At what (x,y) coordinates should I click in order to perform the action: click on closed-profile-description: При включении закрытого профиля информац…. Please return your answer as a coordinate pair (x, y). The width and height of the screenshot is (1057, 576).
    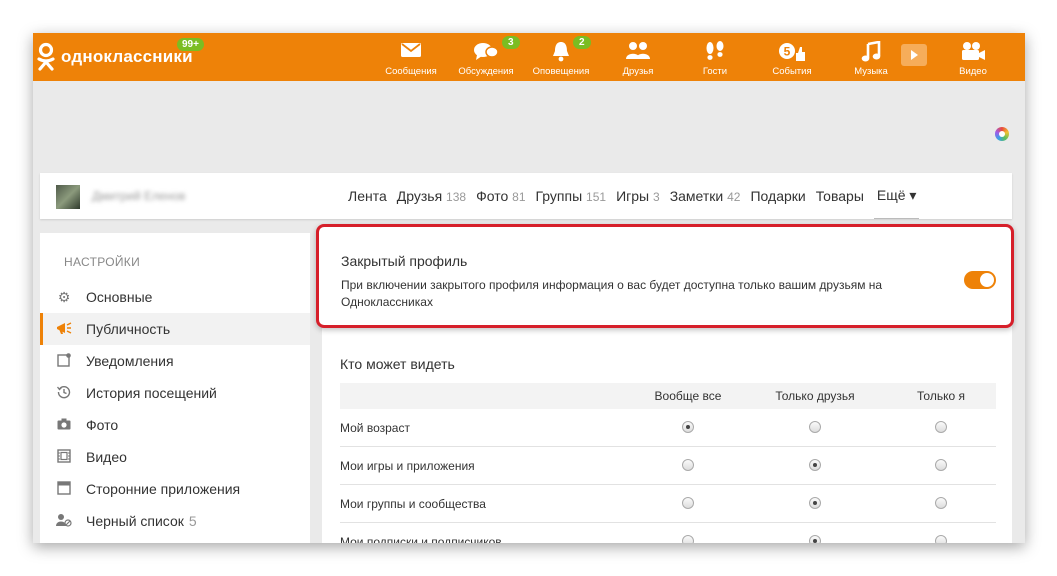
    Looking at the image, I should click on (612, 293).